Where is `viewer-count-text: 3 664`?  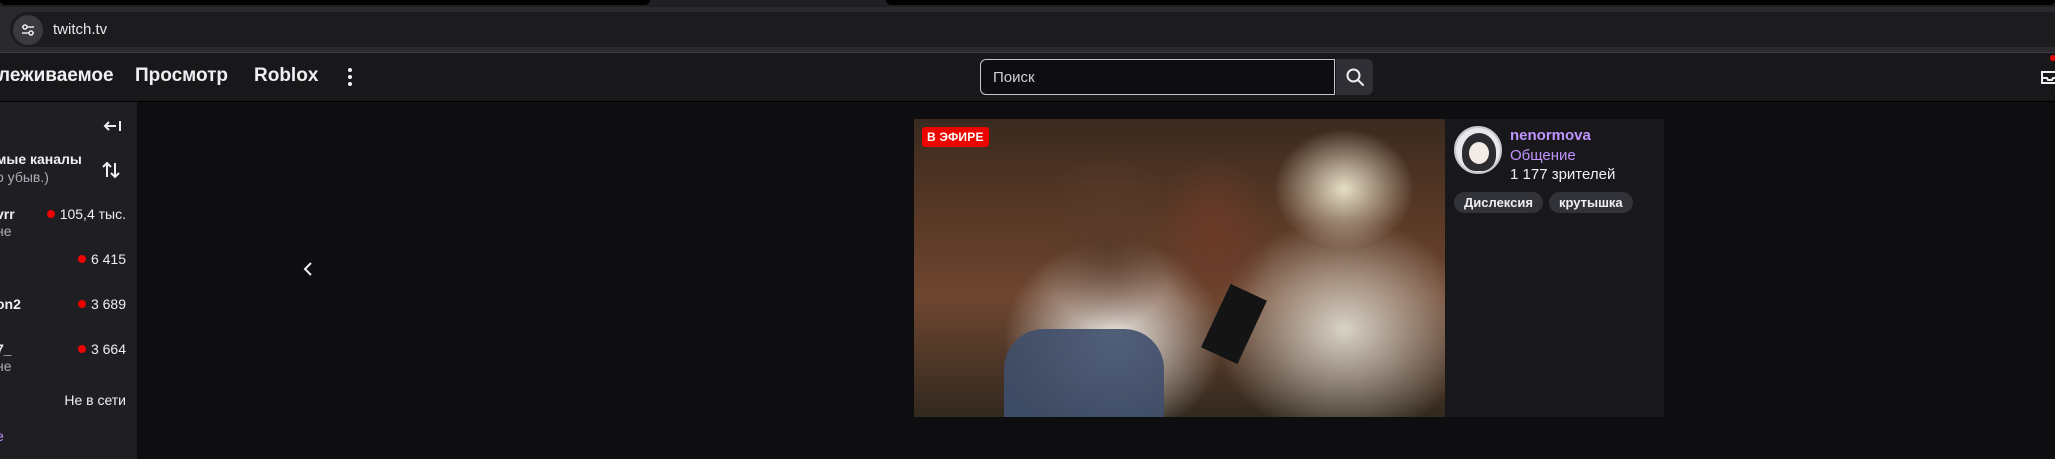
viewer-count-text: 3 664 is located at coordinates (108, 349).